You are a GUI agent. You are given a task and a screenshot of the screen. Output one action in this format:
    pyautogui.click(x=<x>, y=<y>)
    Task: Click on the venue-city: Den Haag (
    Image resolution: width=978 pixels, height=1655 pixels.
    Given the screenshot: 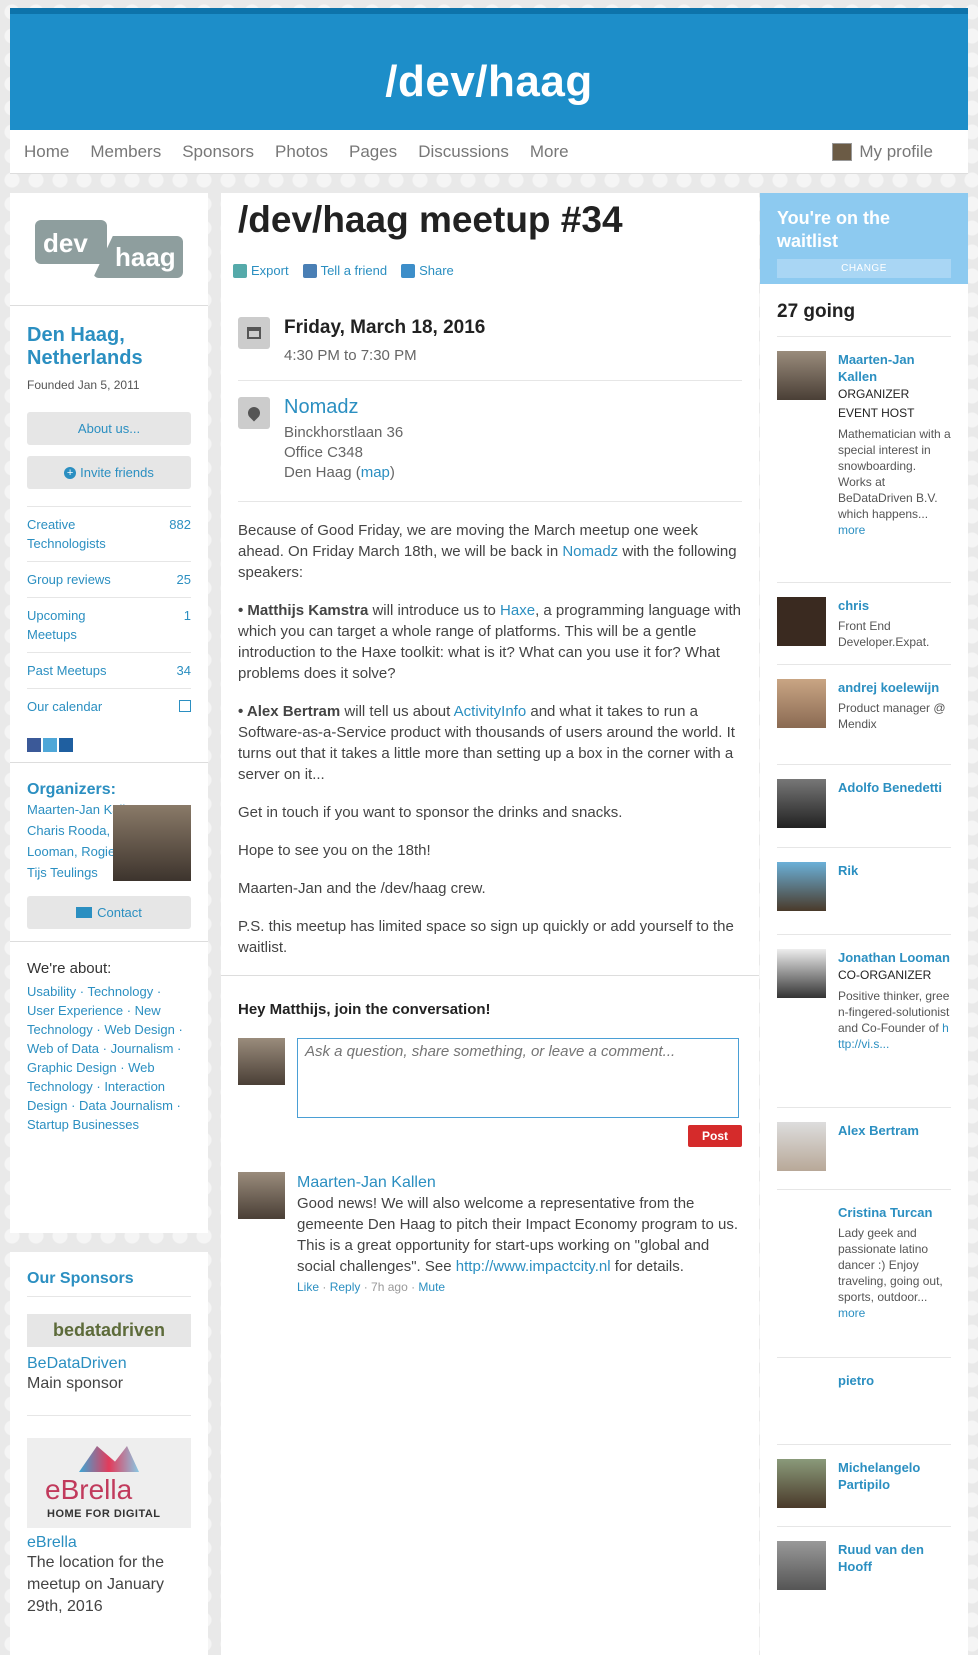 What is the action you would take?
    pyautogui.click(x=322, y=472)
    